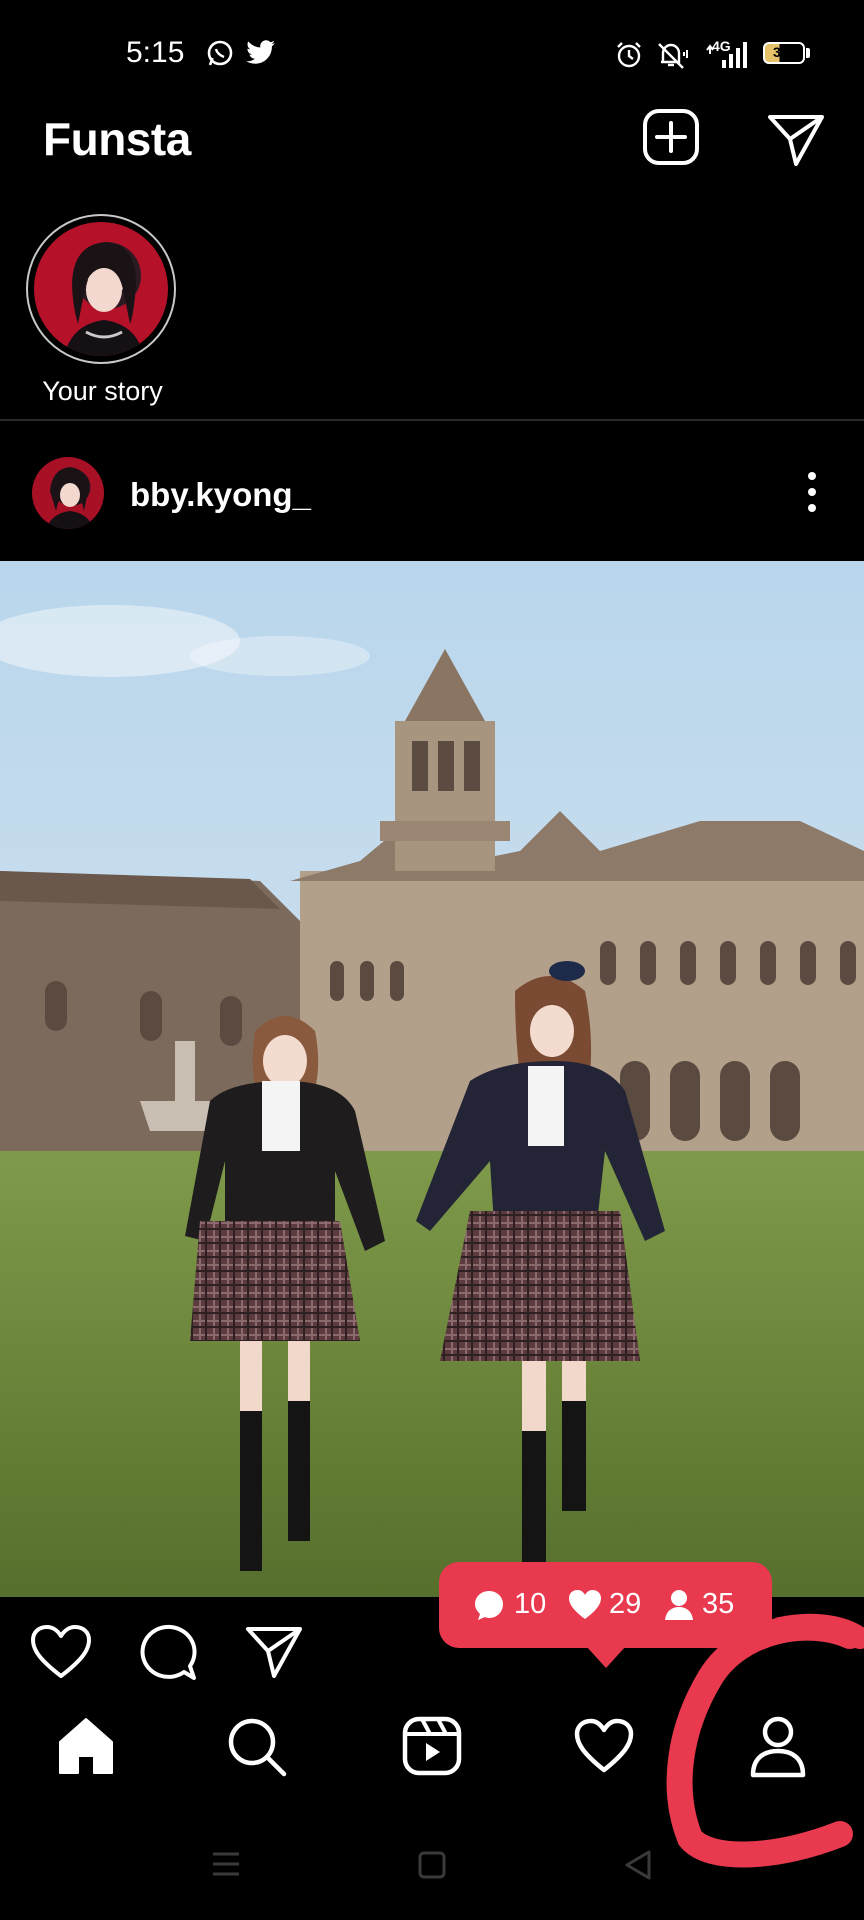 This screenshot has height=1920, width=864. What do you see at coordinates (726, 55) in the screenshot?
I see `signal-icon` at bounding box center [726, 55].